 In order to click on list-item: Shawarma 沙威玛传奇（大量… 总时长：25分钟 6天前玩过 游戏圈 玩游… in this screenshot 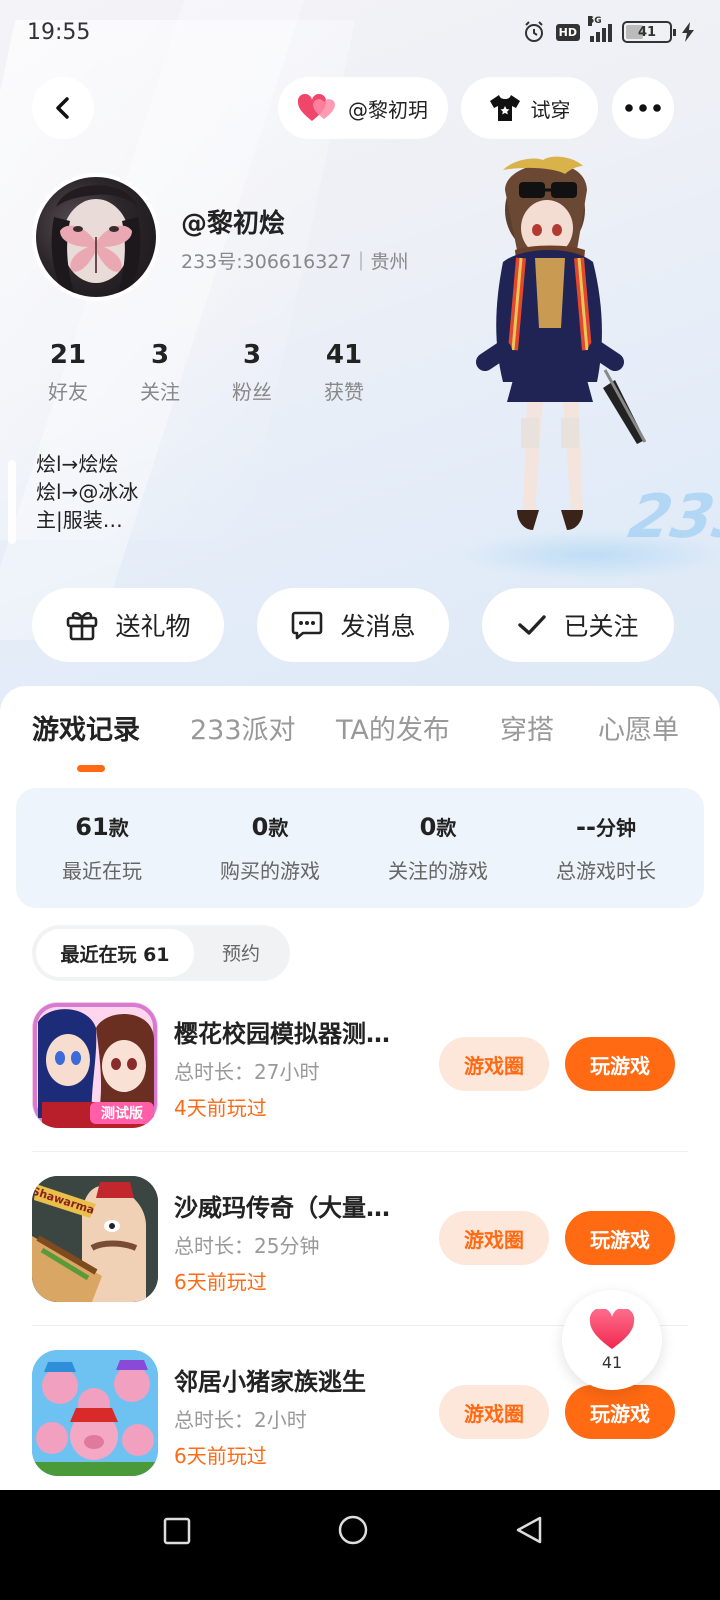, I will do `click(360, 1241)`.